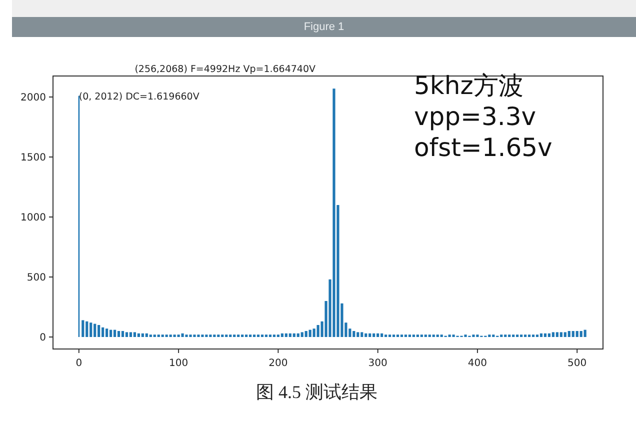  I want to click on y-tick-label: 1500, so click(33, 158).